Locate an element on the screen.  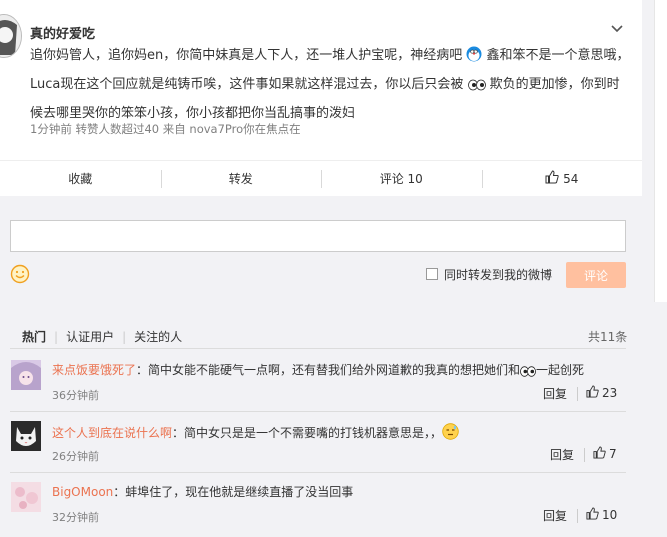
comment-tabs: 热门 | 认证用户 | 关注的人 is located at coordinates (102, 336).